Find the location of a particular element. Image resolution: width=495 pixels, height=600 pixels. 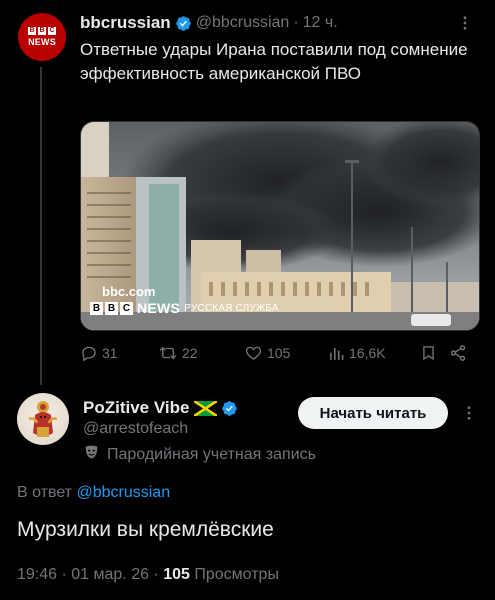

watermark-block: C is located at coordinates (126, 308).